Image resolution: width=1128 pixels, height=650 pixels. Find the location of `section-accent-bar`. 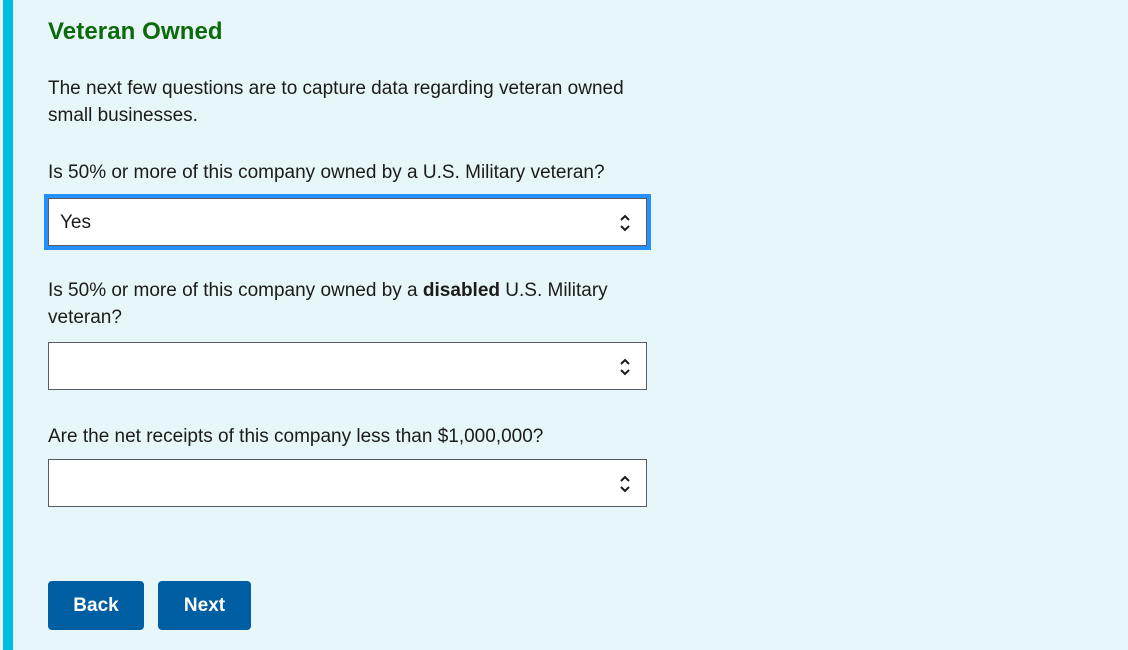

section-accent-bar is located at coordinates (8, 325).